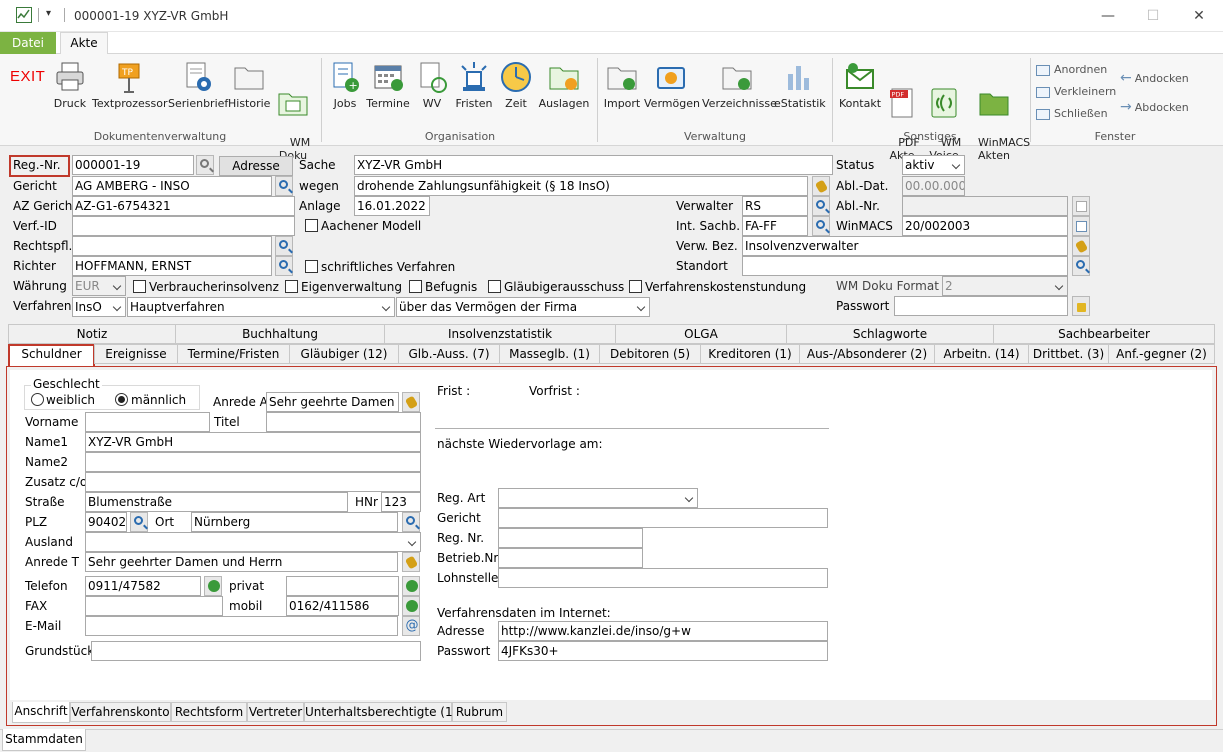  I want to click on tab-kreditoren: Kreditoren (1), so click(750, 354).